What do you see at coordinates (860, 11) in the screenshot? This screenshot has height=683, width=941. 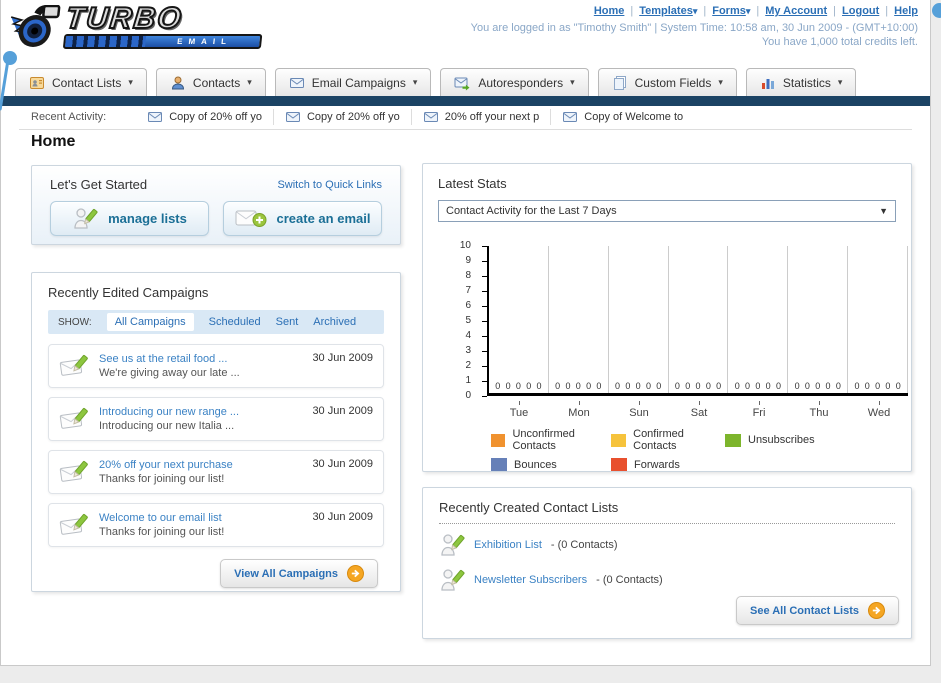 I see `top-link-logout: Logout` at bounding box center [860, 11].